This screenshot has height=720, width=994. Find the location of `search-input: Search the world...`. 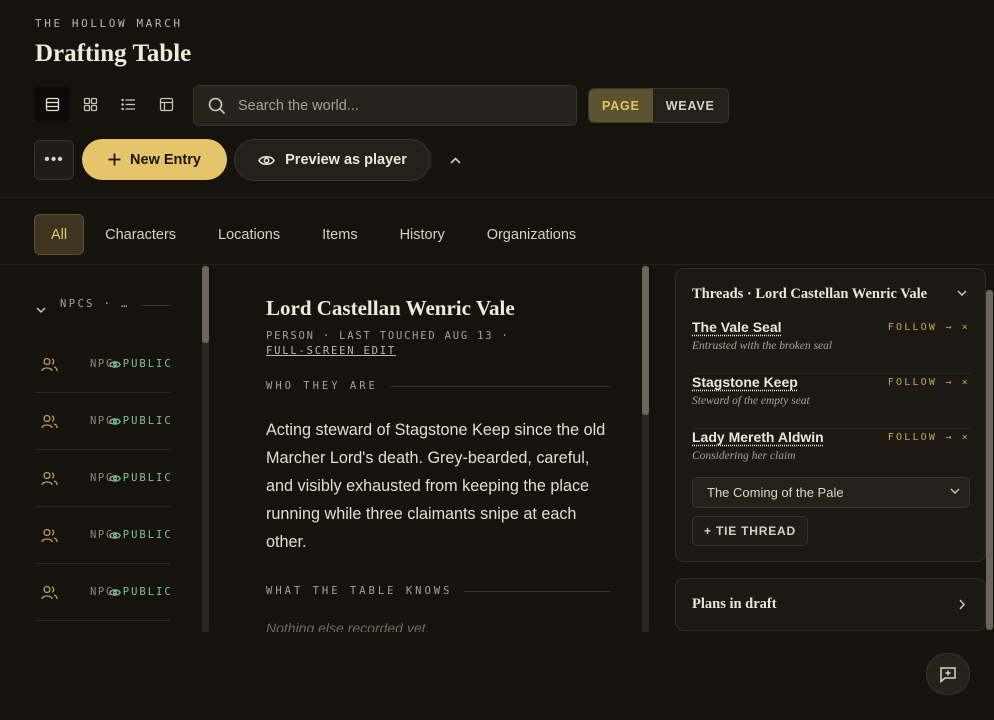

search-input: Search the world... is located at coordinates (385, 105).